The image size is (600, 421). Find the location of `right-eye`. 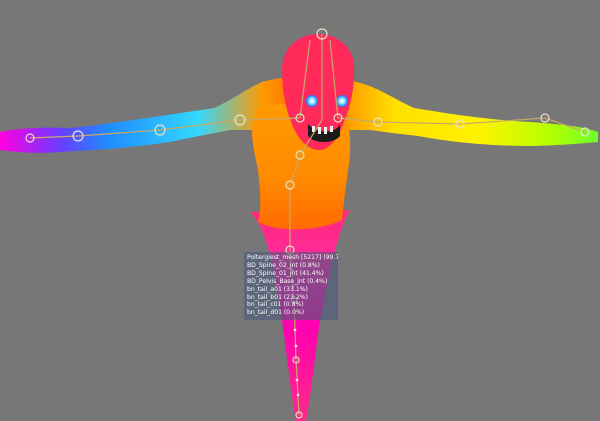

right-eye is located at coordinates (342, 101).